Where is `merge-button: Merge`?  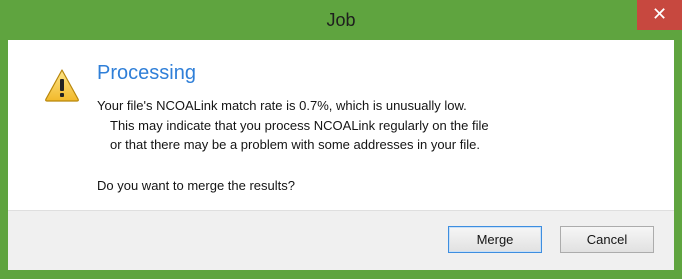
merge-button: Merge is located at coordinates (495, 239).